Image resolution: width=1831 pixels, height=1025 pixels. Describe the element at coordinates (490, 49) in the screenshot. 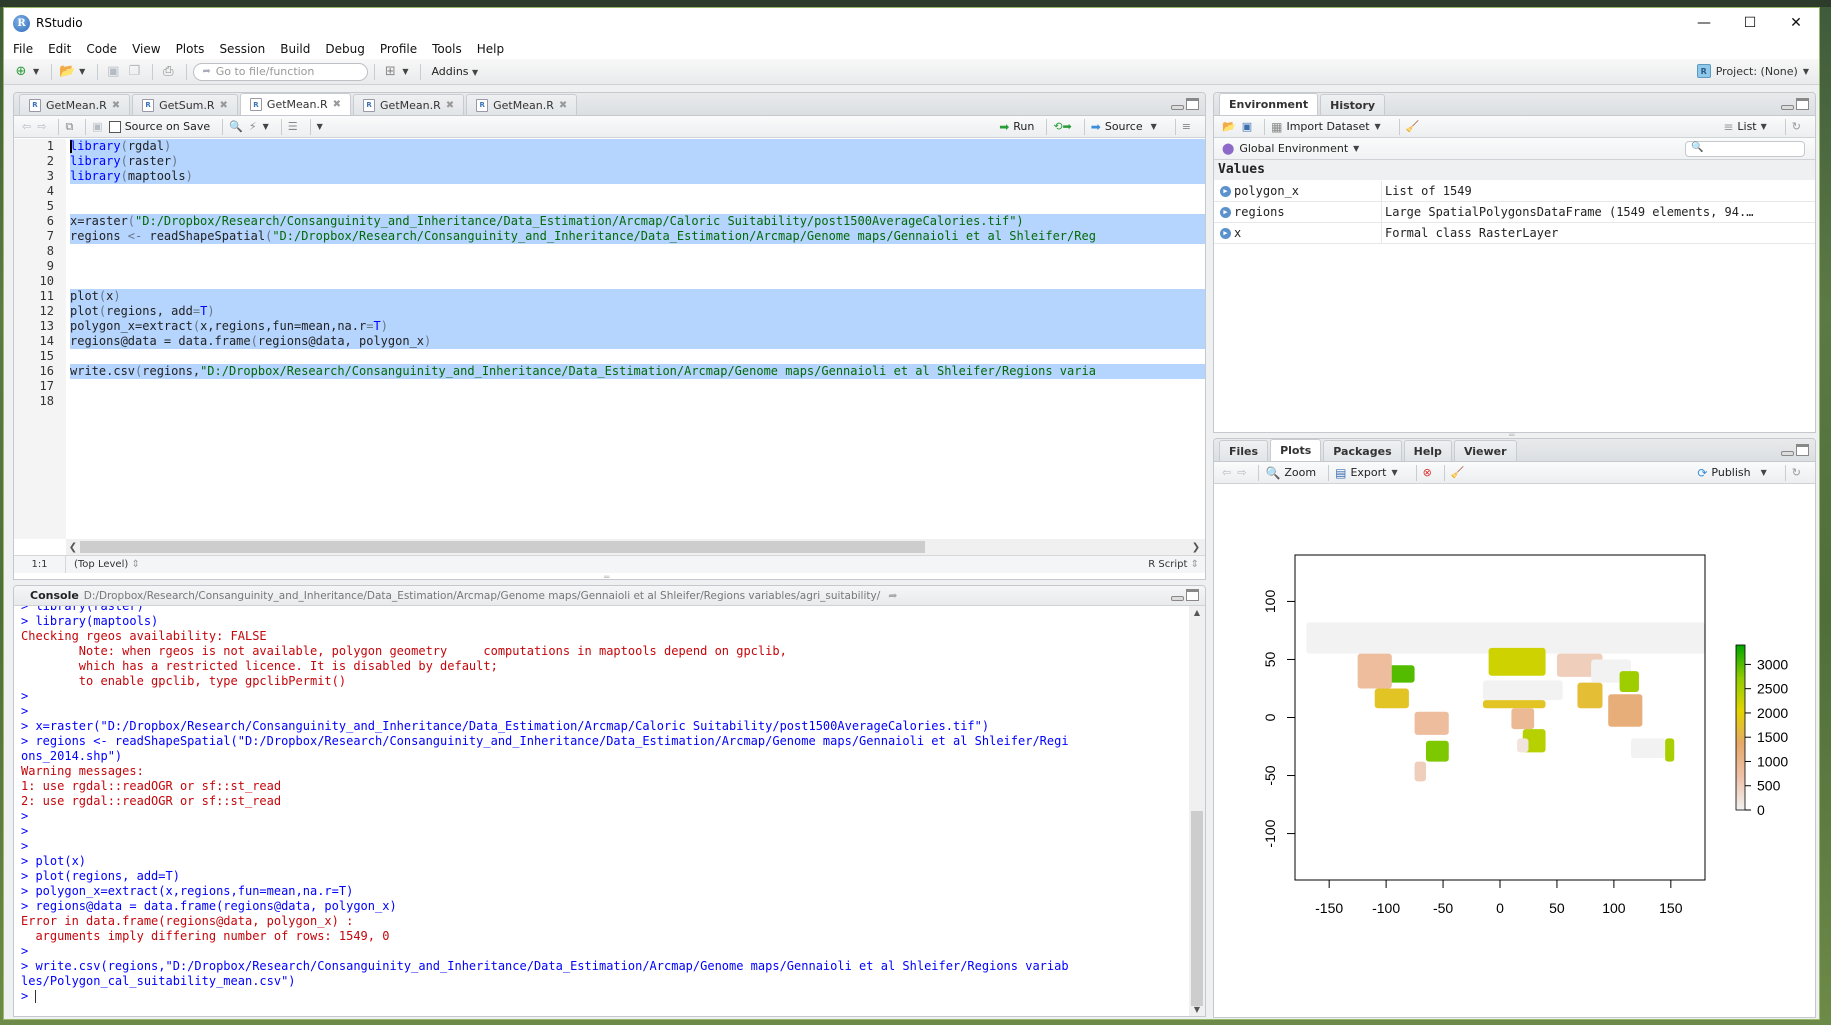

I see `menu-help: Help` at that location.